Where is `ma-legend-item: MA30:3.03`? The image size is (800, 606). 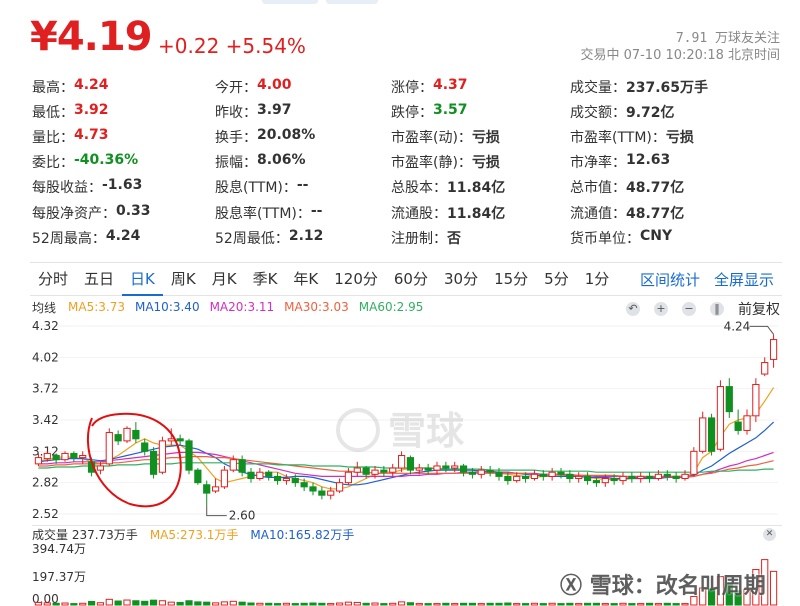 ma-legend-item: MA30:3.03 is located at coordinates (316, 307).